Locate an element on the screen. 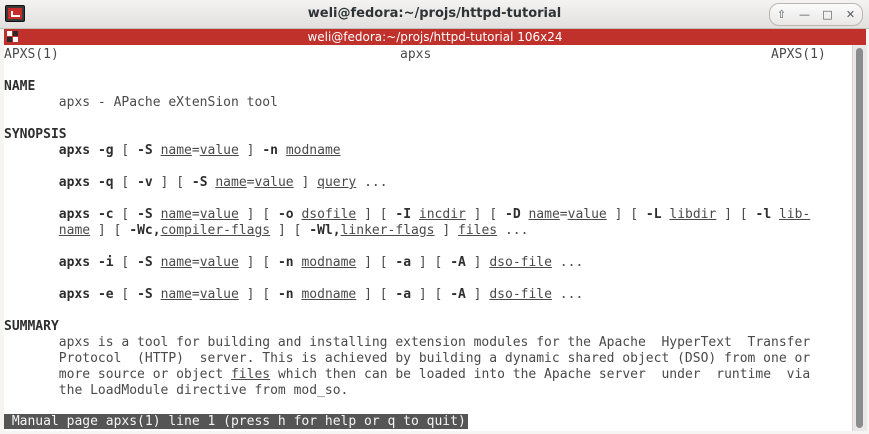 The height and width of the screenshot is (434, 869). man-text-segment: dsofile is located at coordinates (329, 214).